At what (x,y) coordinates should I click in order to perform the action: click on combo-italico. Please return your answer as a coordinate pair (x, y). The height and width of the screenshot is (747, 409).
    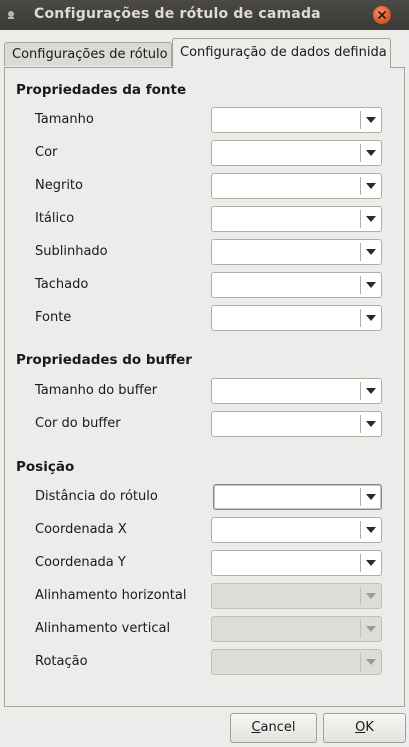
    Looking at the image, I should click on (296, 219).